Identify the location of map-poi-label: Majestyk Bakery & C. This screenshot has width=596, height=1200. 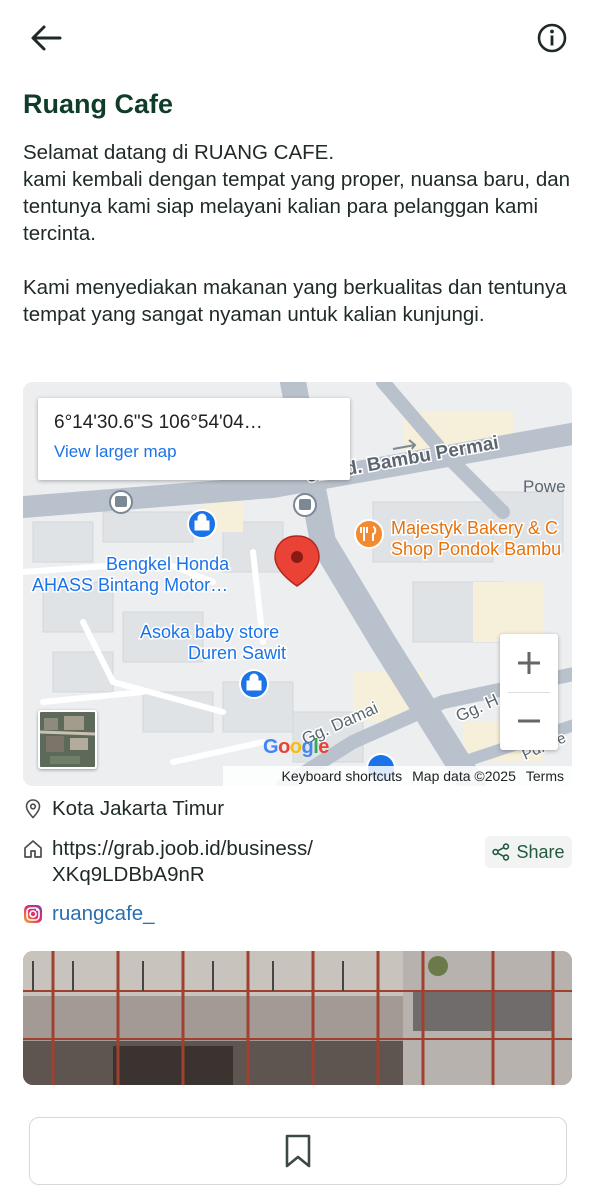
(474, 528).